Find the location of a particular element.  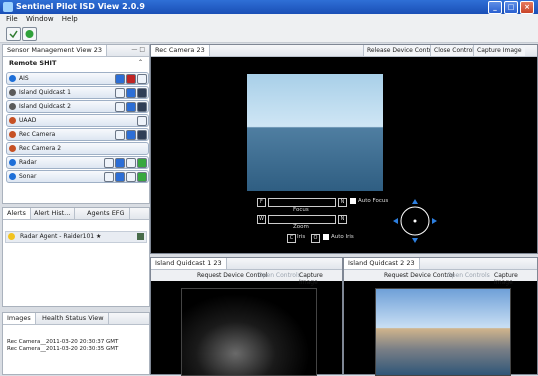

focus-far-button: N is located at coordinates (342, 202).